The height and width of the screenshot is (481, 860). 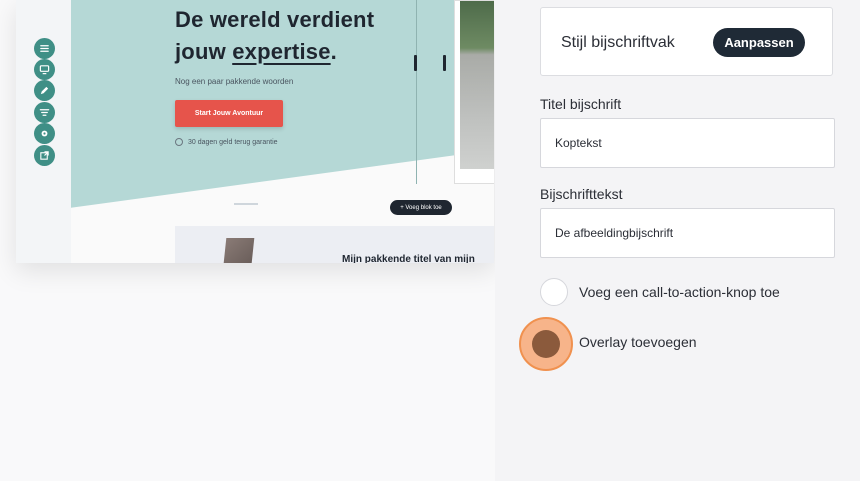 What do you see at coordinates (333, 51) in the screenshot?
I see `hero-title-post: .` at bounding box center [333, 51].